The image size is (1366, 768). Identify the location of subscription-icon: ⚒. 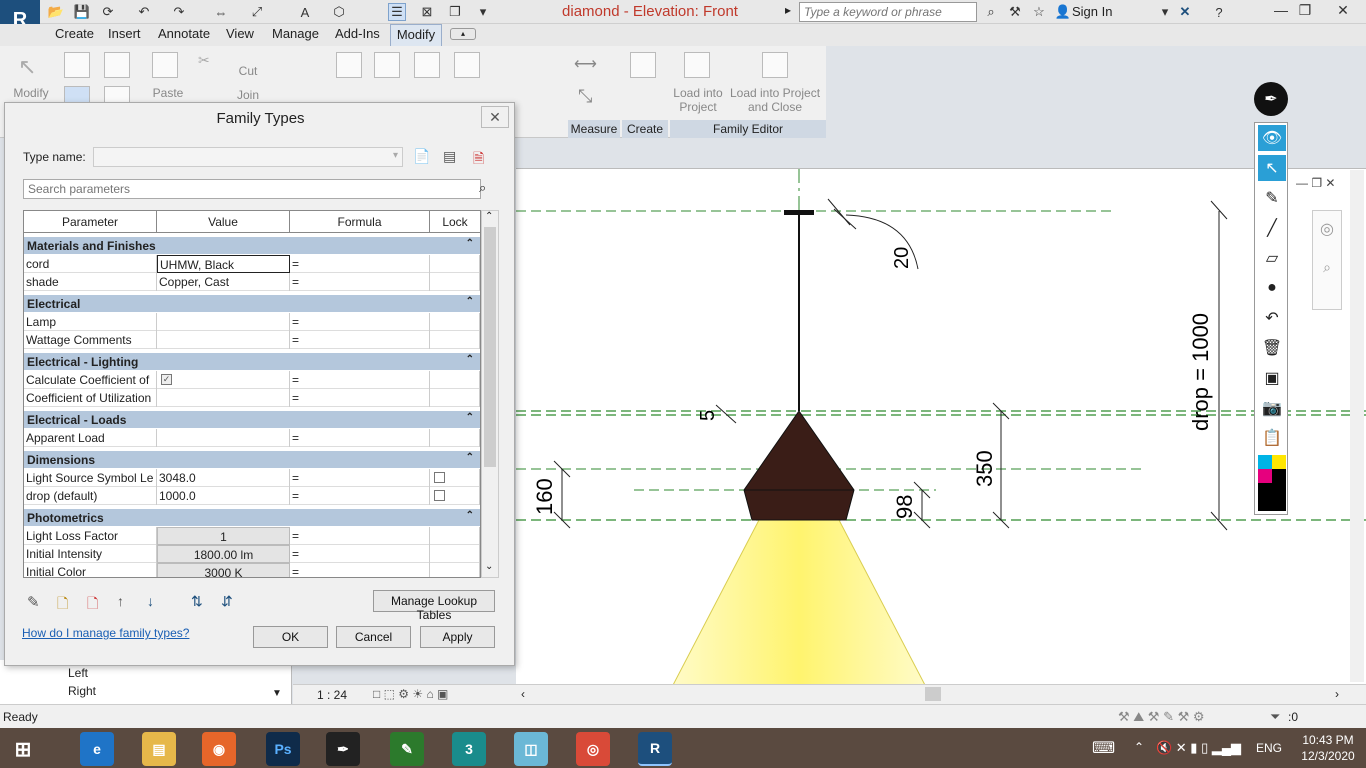
(1015, 12).